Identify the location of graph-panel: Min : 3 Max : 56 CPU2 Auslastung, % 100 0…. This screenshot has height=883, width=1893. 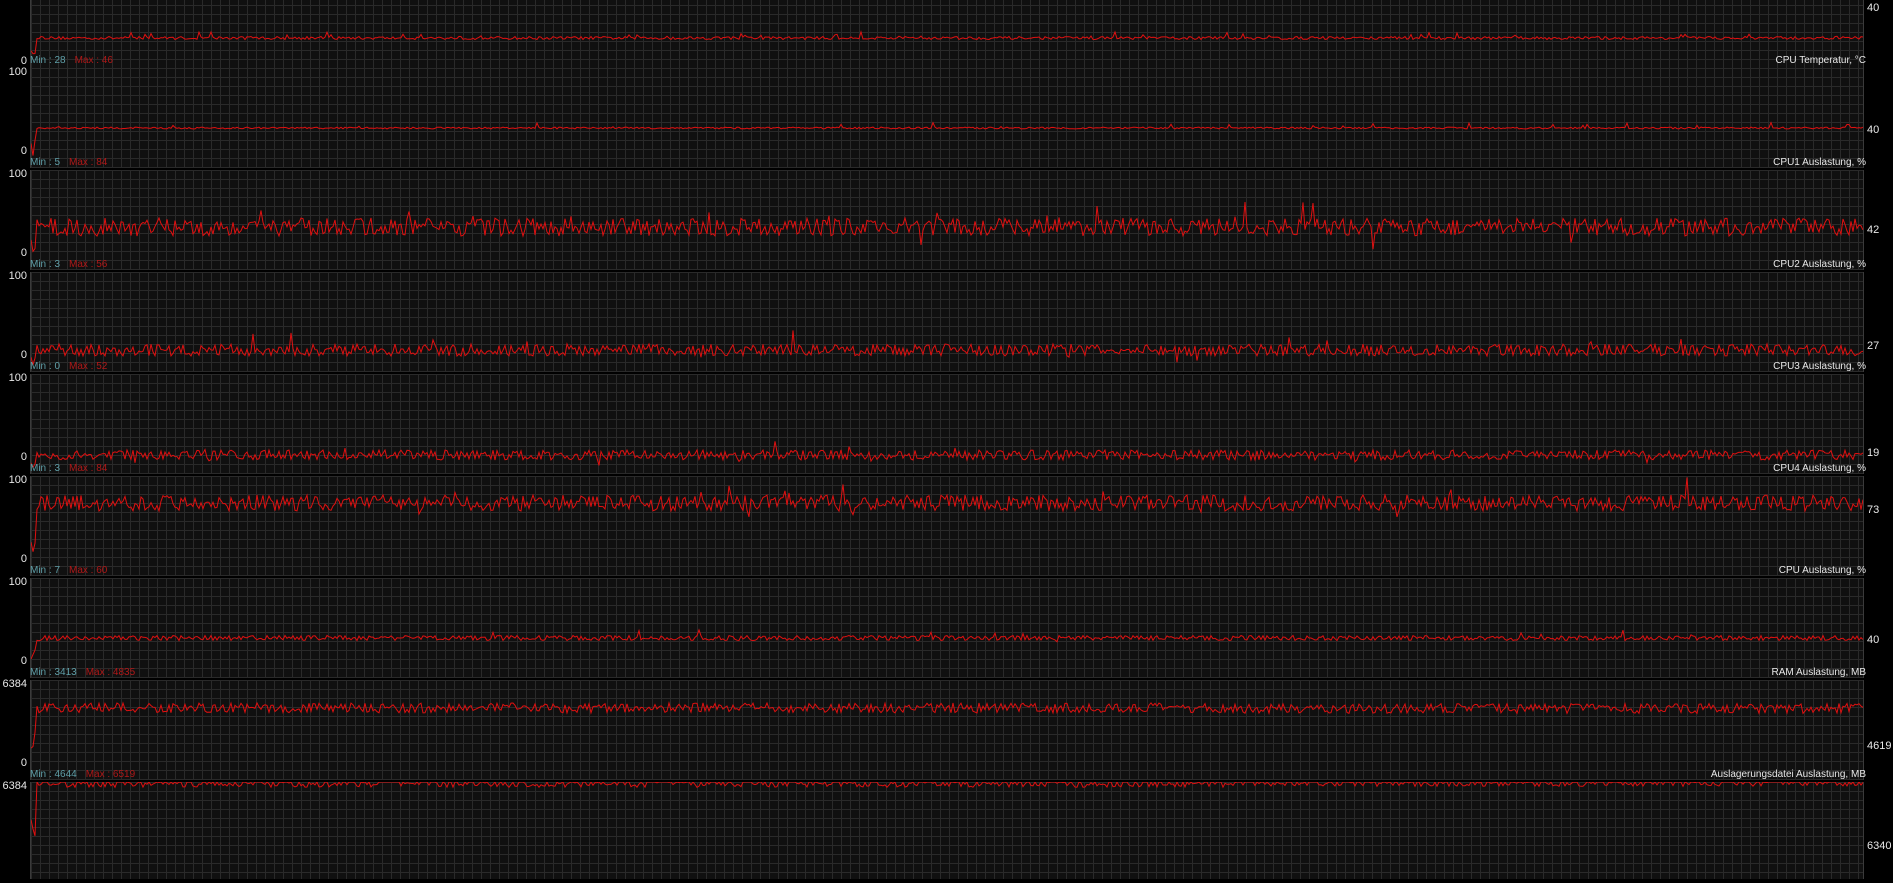
(946, 316).